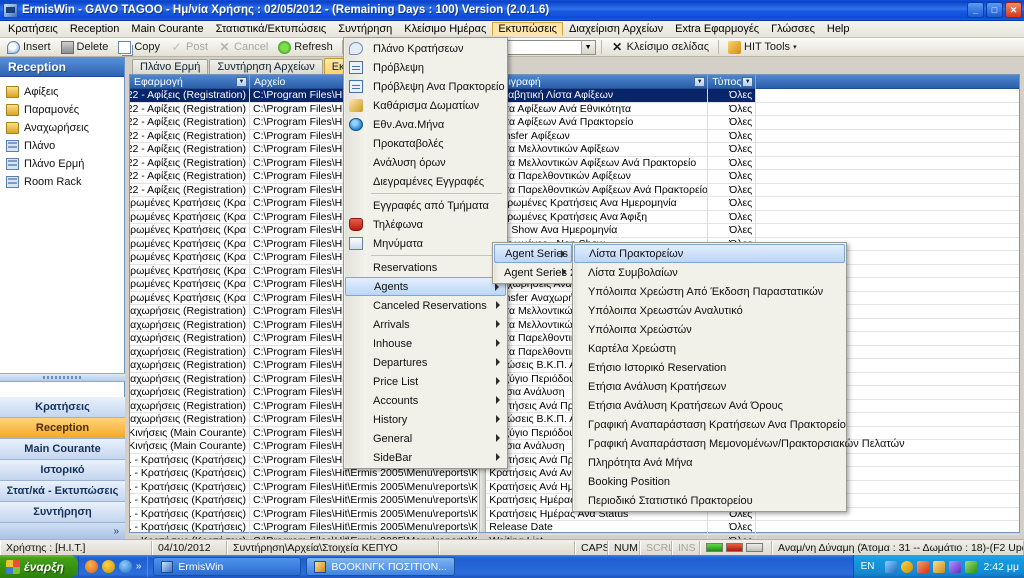 The image size is (1024, 578). Describe the element at coordinates (425, 286) in the screenshot. I see `menu-item-12: Agents` at that location.